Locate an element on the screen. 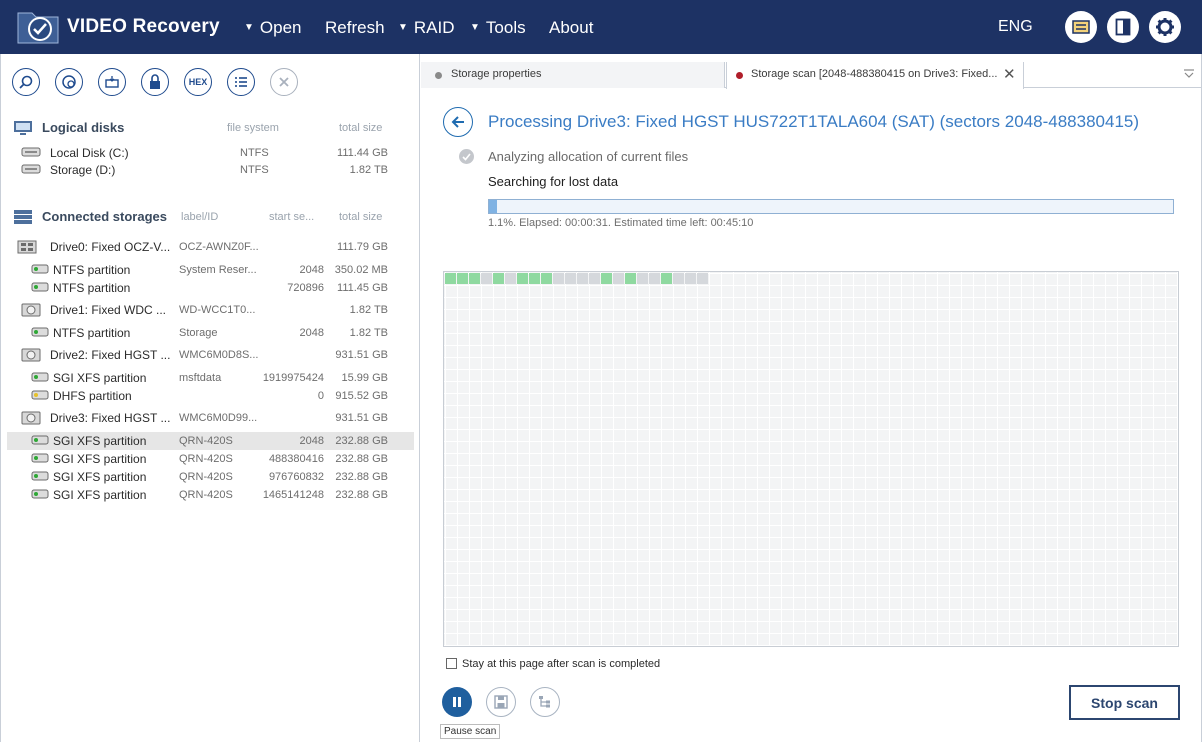 The image size is (1202, 742). close-button is located at coordinates (284, 82).